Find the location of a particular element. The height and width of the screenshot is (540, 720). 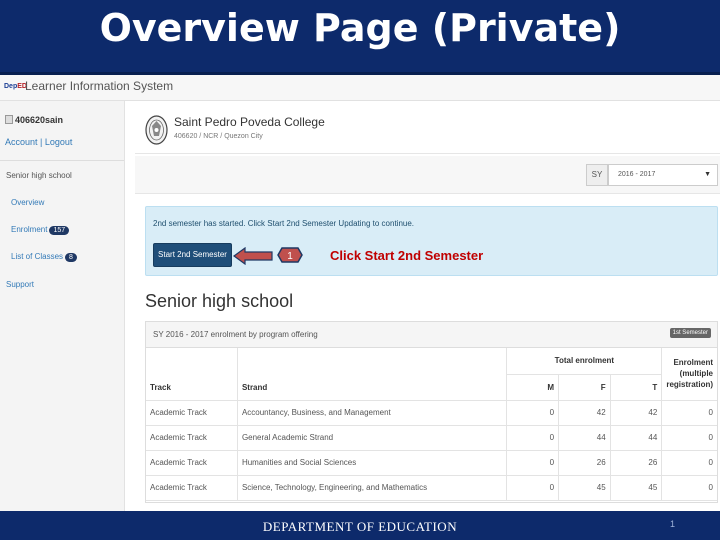

sidebar-item-list-of-classes: List of Classes 8 is located at coordinates (44, 257).